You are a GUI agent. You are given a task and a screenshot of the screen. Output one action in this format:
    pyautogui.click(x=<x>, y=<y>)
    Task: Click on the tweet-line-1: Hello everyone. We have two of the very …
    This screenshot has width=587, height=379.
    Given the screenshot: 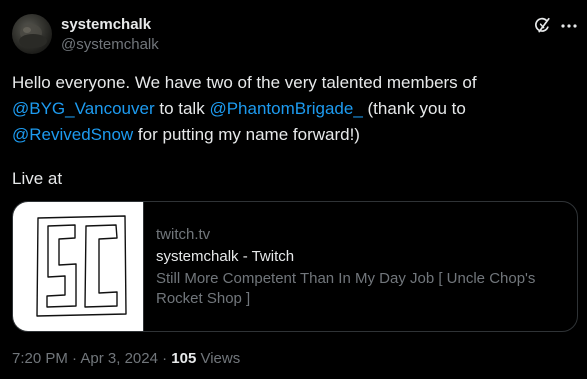 What is the action you would take?
    pyautogui.click(x=244, y=82)
    